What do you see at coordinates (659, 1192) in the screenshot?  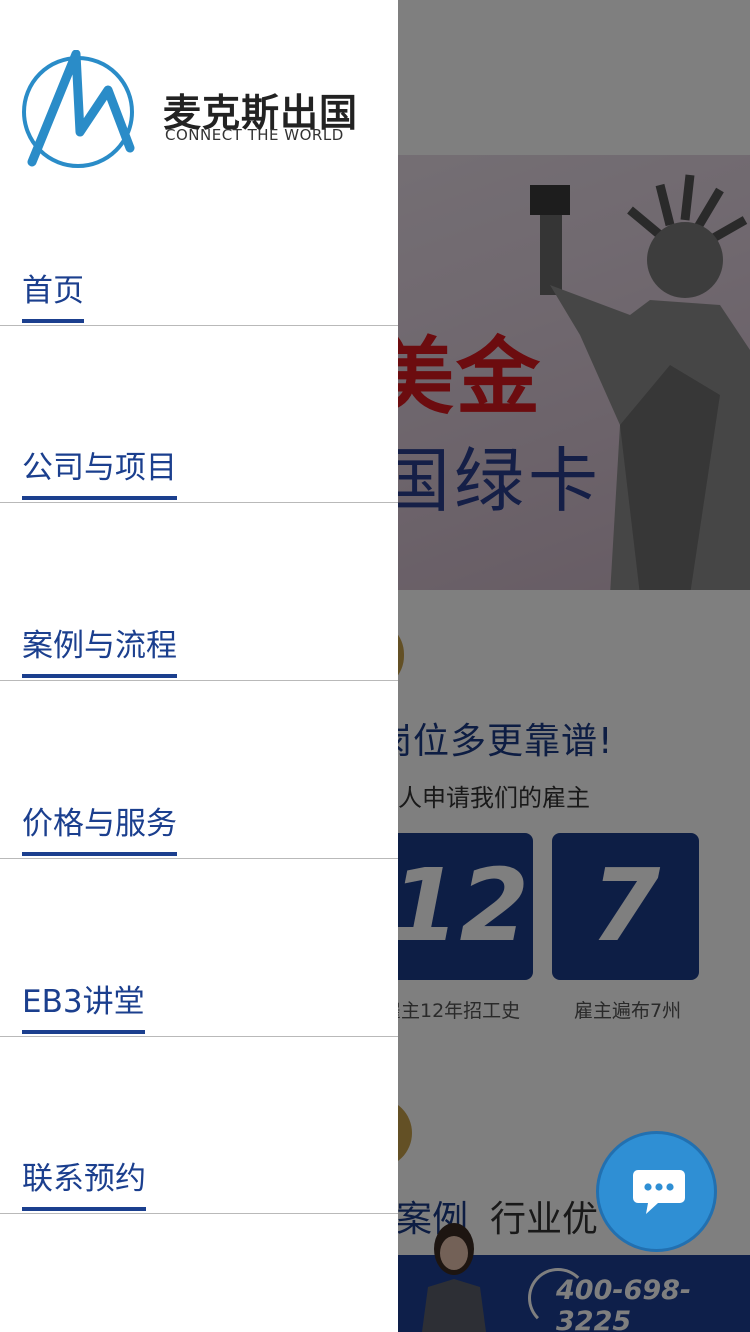 I see `chat-icon` at bounding box center [659, 1192].